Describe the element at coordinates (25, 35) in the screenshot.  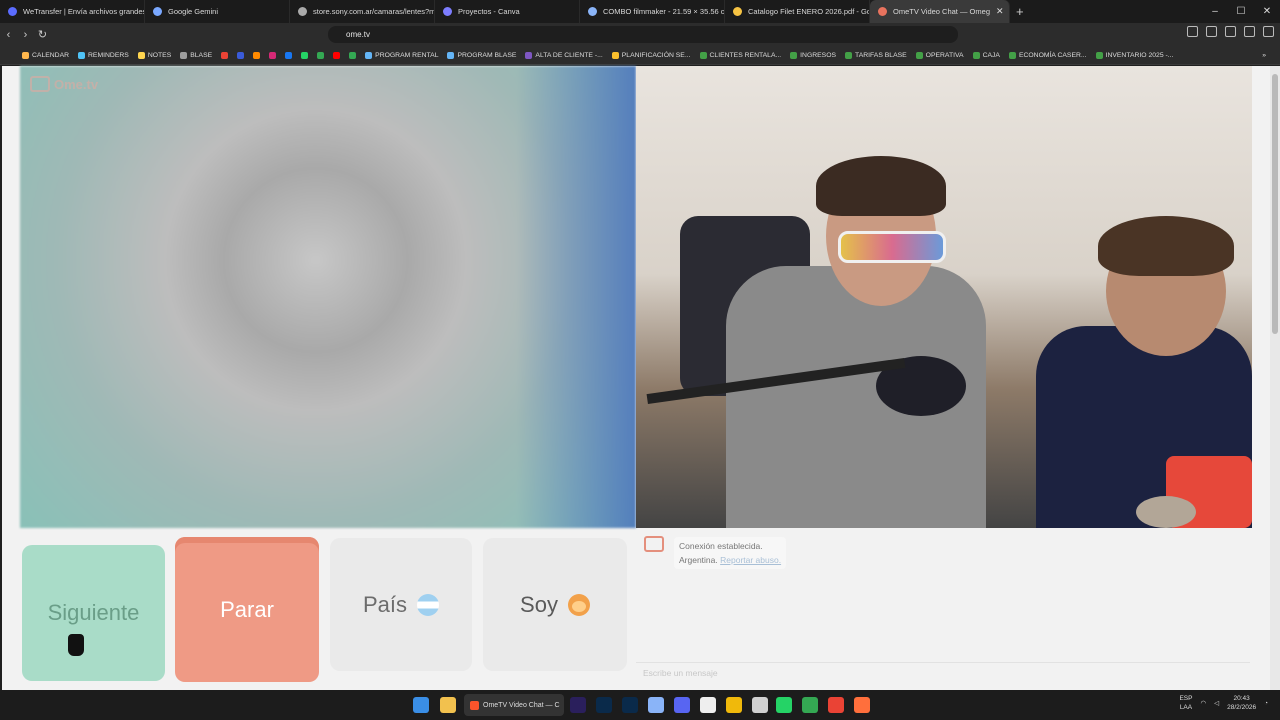
I see `forward-icon: ›` at that location.